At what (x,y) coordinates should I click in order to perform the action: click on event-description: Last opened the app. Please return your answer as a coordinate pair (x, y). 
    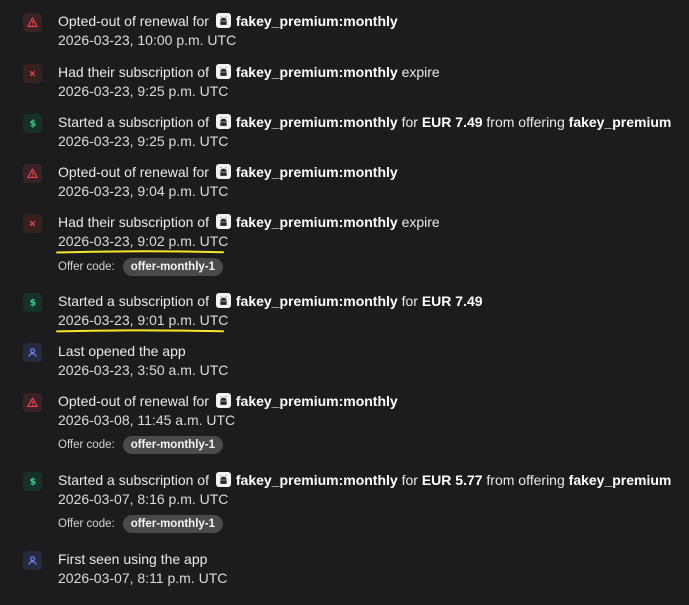
    Looking at the image, I should click on (122, 351).